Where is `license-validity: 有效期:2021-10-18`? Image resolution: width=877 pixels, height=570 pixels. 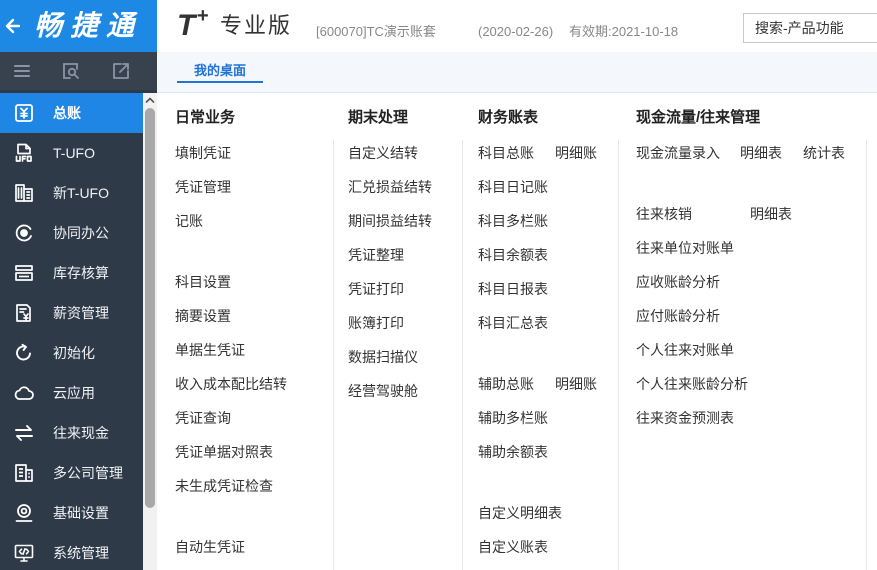
license-validity: 有效期:2021-10-18 is located at coordinates (624, 31).